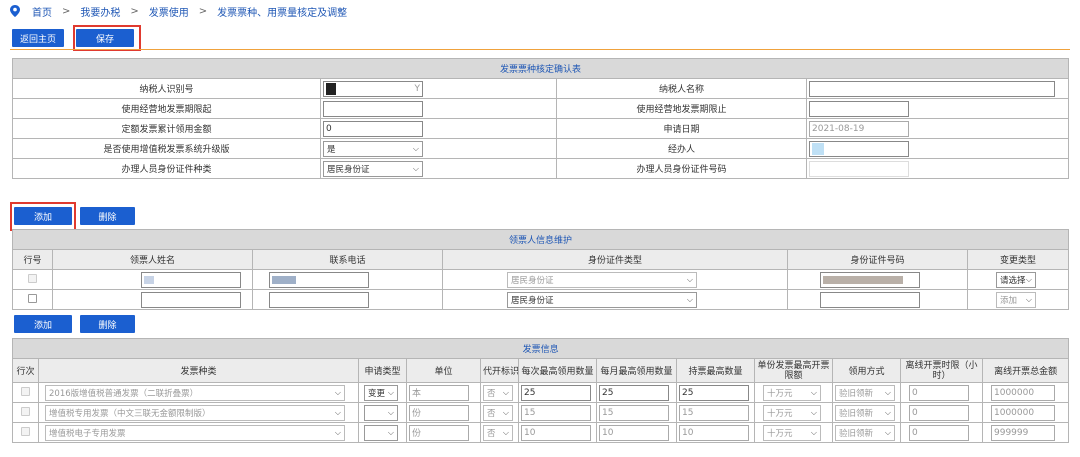  Describe the element at coordinates (42, 11) in the screenshot. I see `breadcrumb-home: 首页` at that location.